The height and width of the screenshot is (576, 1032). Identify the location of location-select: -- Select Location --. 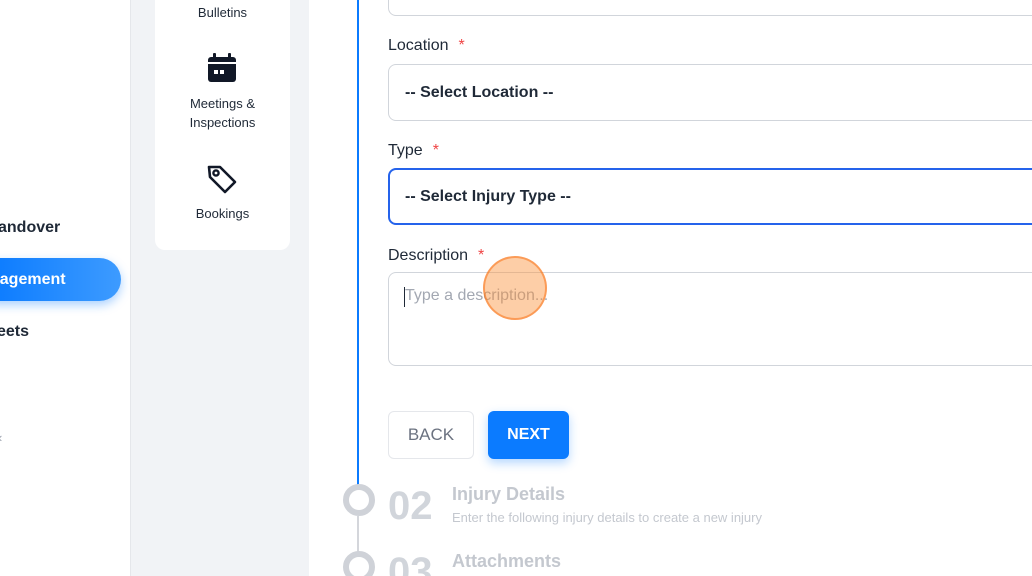
(710, 92).